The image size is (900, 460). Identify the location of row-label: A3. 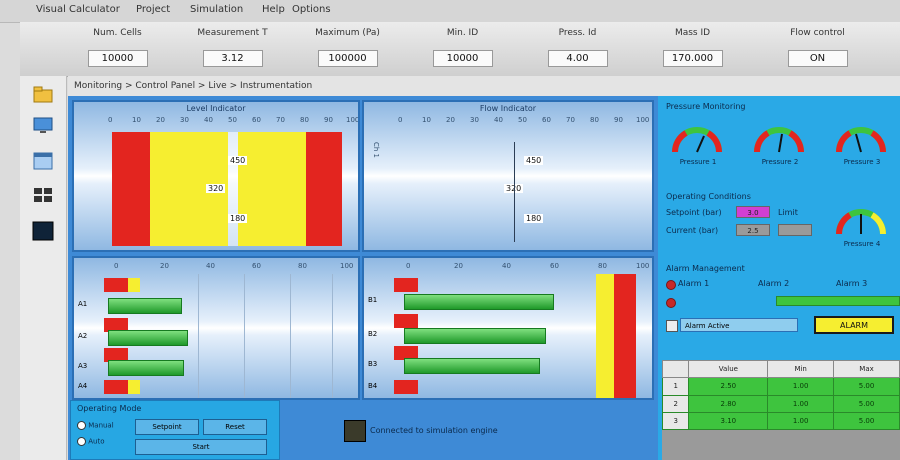
(83, 366).